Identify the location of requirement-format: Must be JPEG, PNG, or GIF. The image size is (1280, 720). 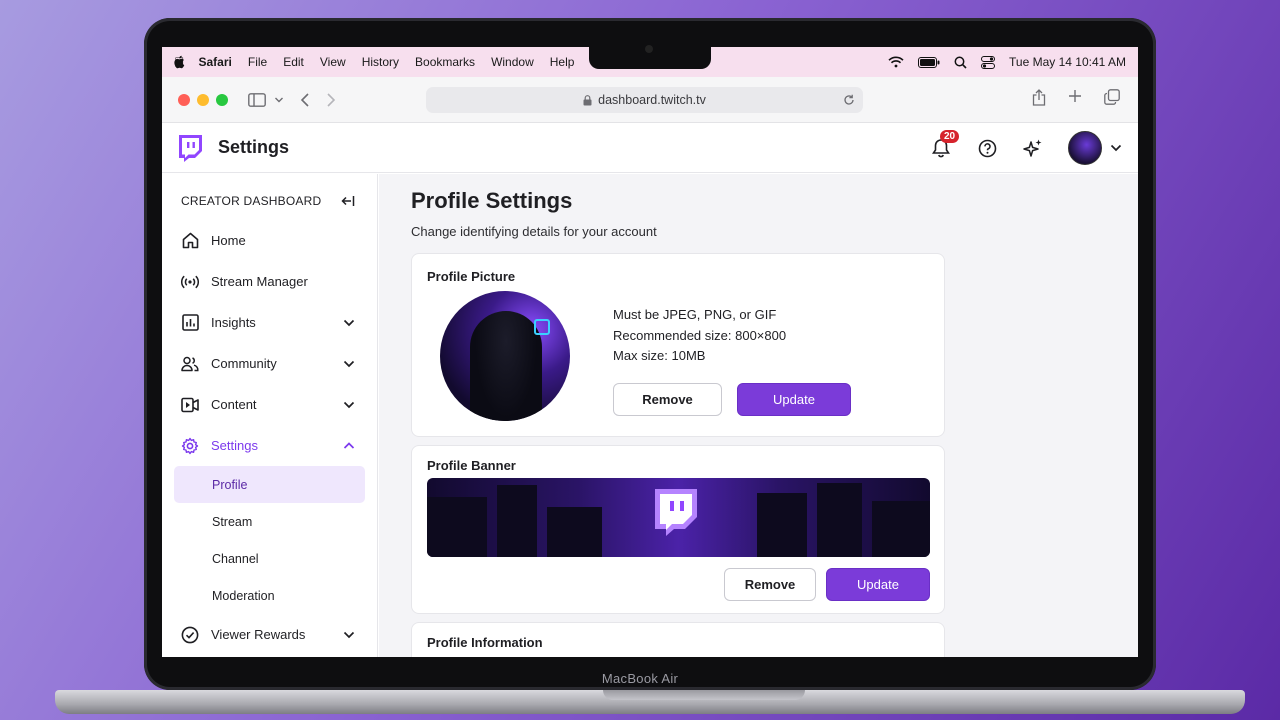
(695, 314).